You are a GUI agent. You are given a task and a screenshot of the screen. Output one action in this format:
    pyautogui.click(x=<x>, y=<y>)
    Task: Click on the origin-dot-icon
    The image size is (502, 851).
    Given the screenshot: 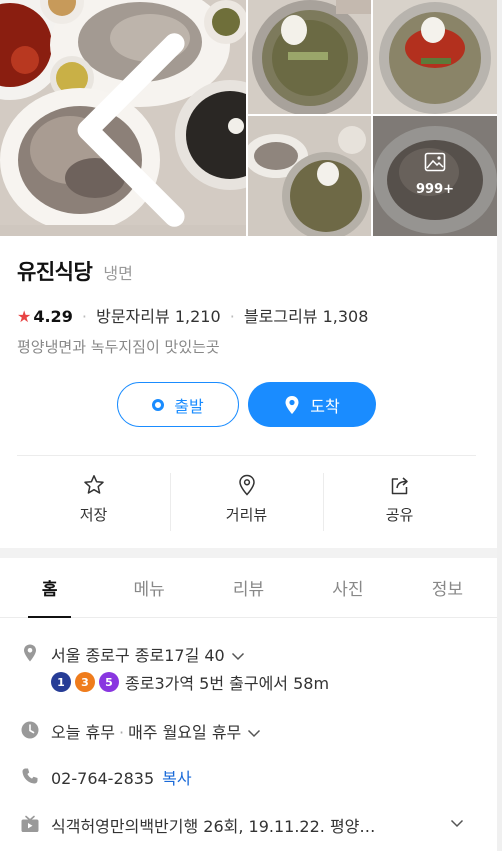 What is the action you would take?
    pyautogui.click(x=158, y=404)
    